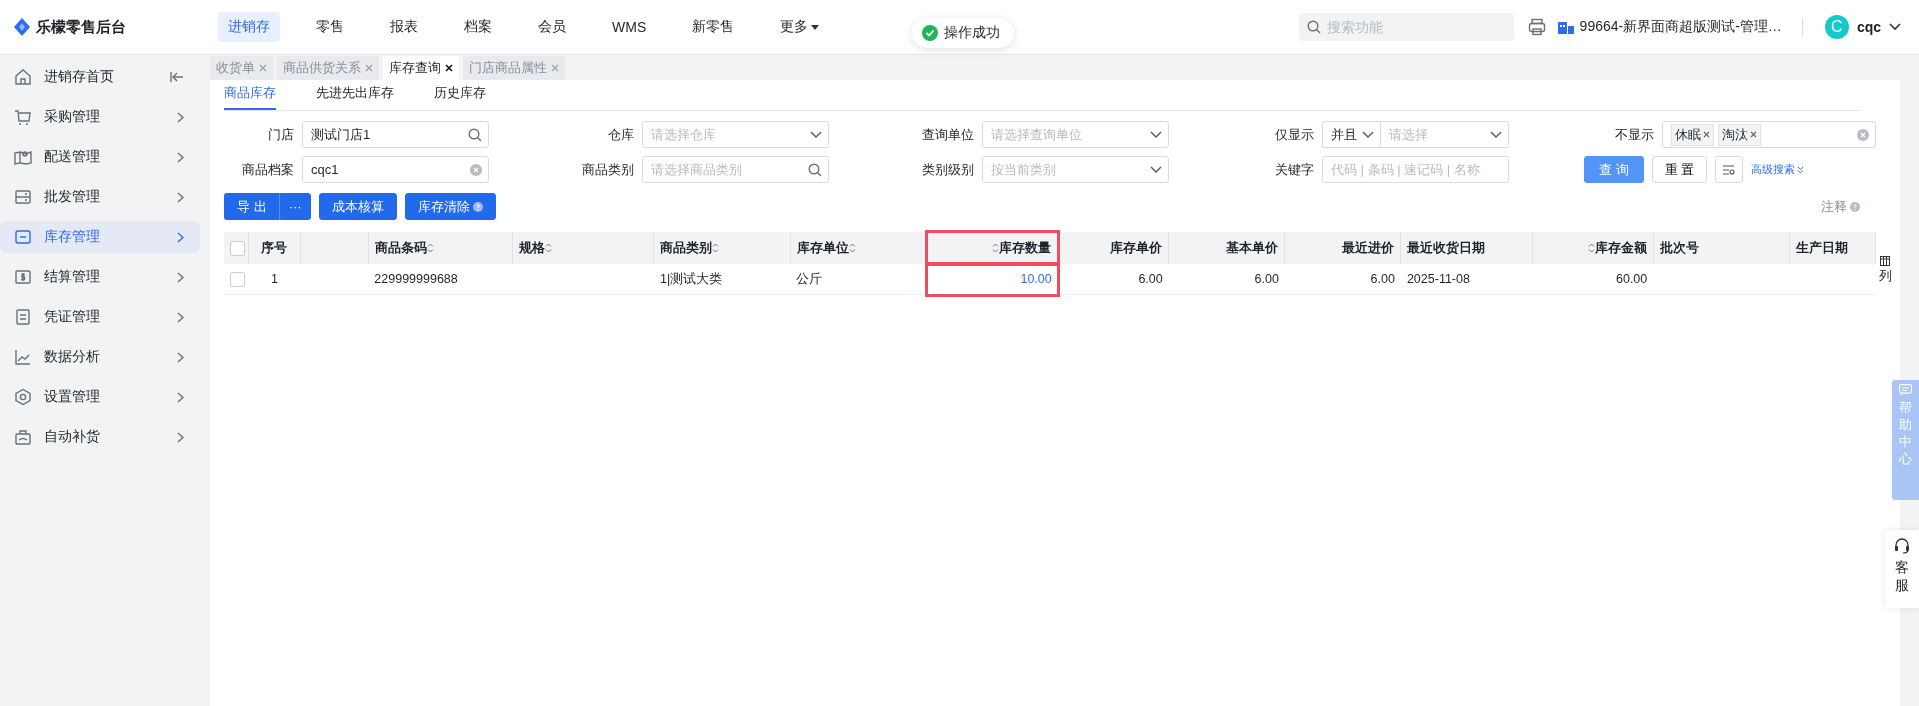  I want to click on input-field: 请选择, so click(1444, 134).